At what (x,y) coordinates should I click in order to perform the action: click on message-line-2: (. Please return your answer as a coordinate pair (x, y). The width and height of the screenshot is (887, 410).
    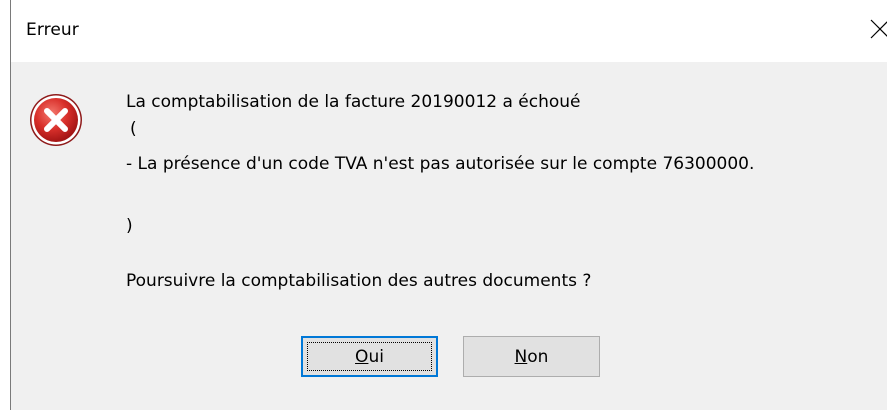
    Looking at the image, I should click on (133, 129).